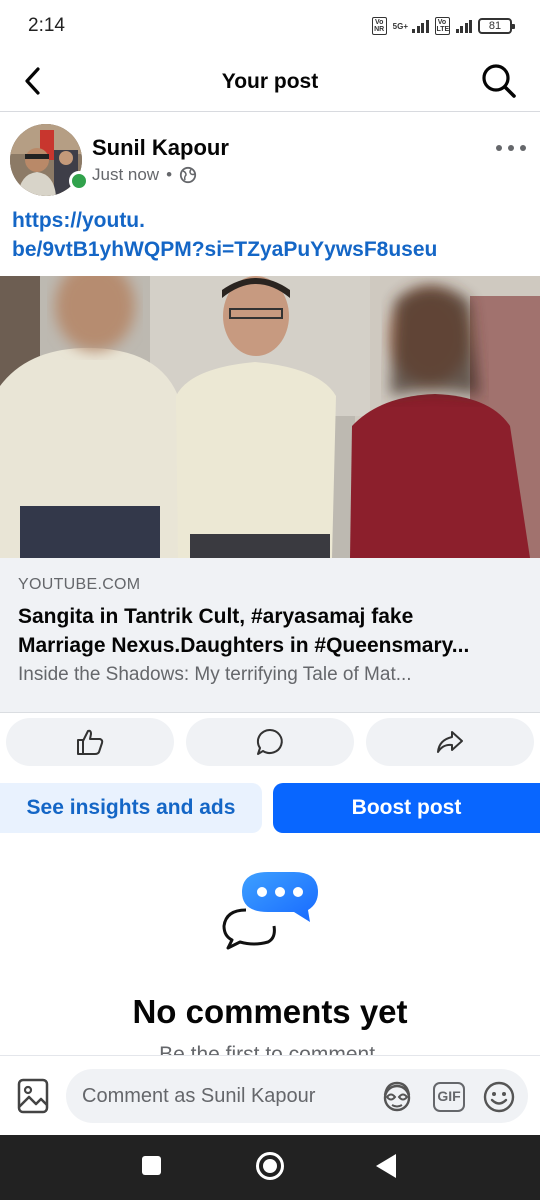 The width and height of the screenshot is (540, 1200). What do you see at coordinates (262, 220) in the screenshot?
I see `post-link-line-1: https://youtu.` at bounding box center [262, 220].